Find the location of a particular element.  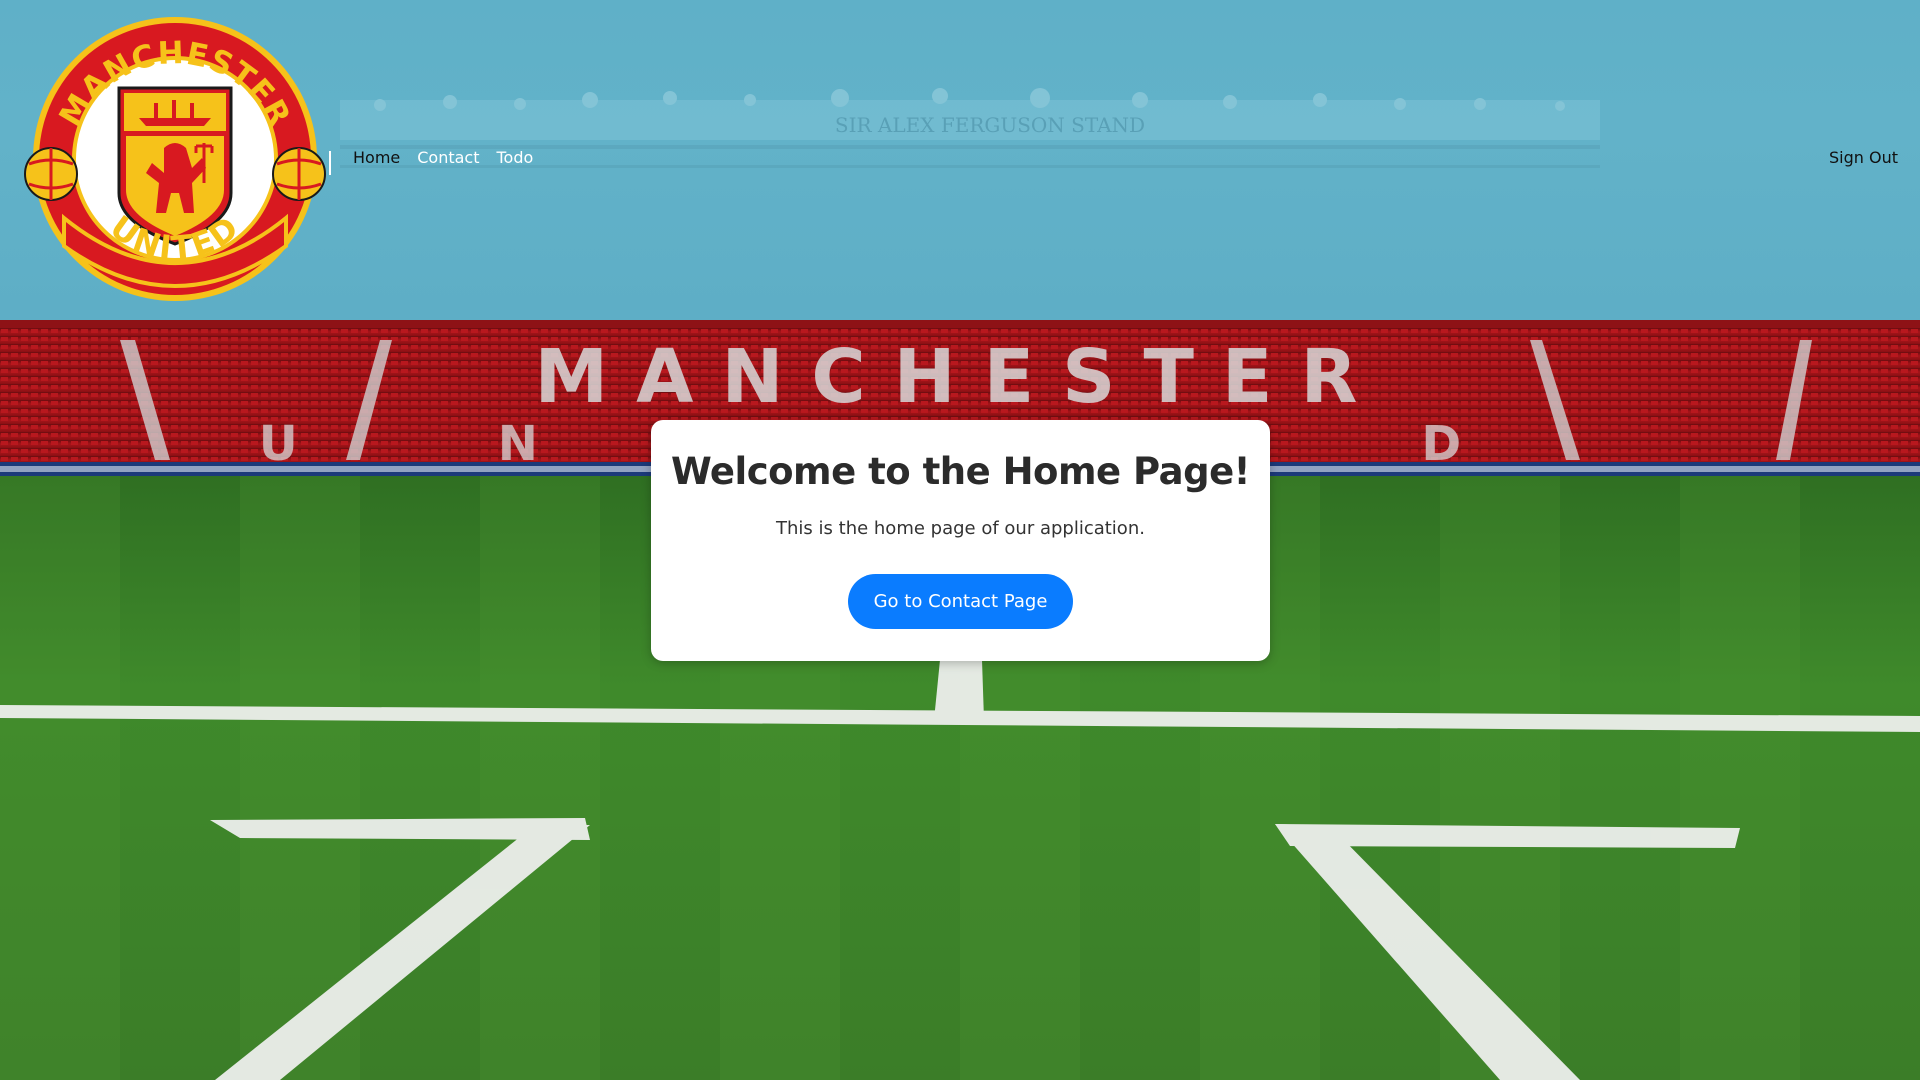

club-logo: MANCHESTER UNITED is located at coordinates (175, 159).